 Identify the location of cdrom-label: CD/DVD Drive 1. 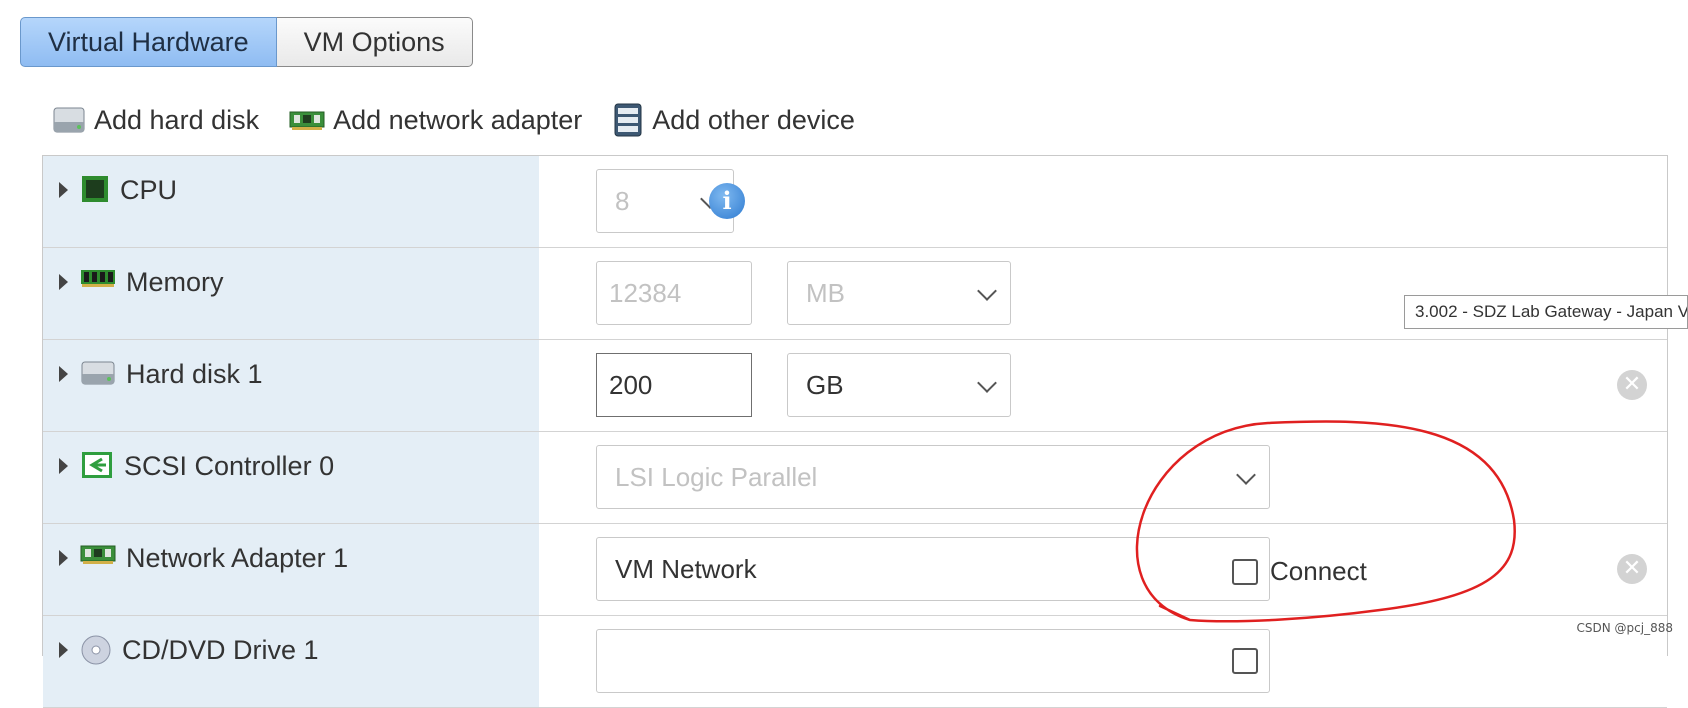
(220, 650).